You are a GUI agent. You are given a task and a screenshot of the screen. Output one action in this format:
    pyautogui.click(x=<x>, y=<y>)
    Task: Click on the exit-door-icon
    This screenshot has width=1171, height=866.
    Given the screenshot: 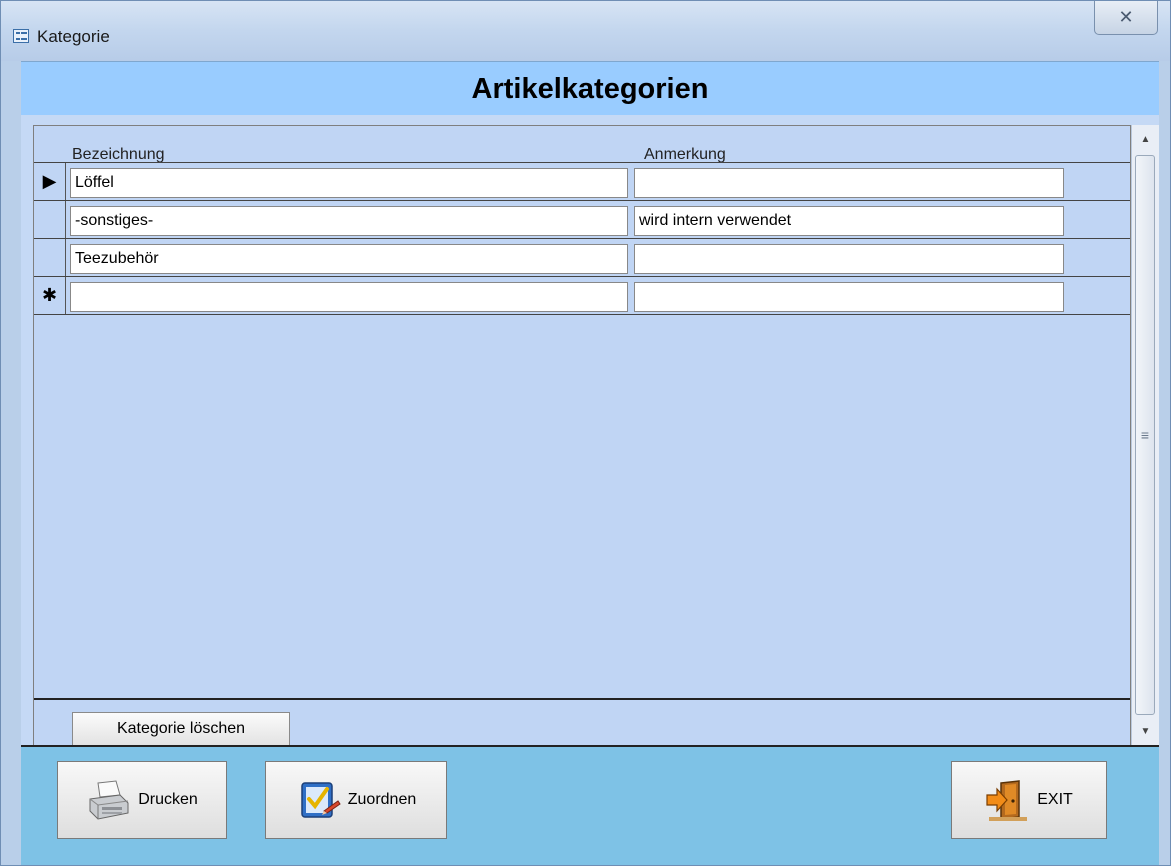 What is the action you would take?
    pyautogui.click(x=1007, y=800)
    